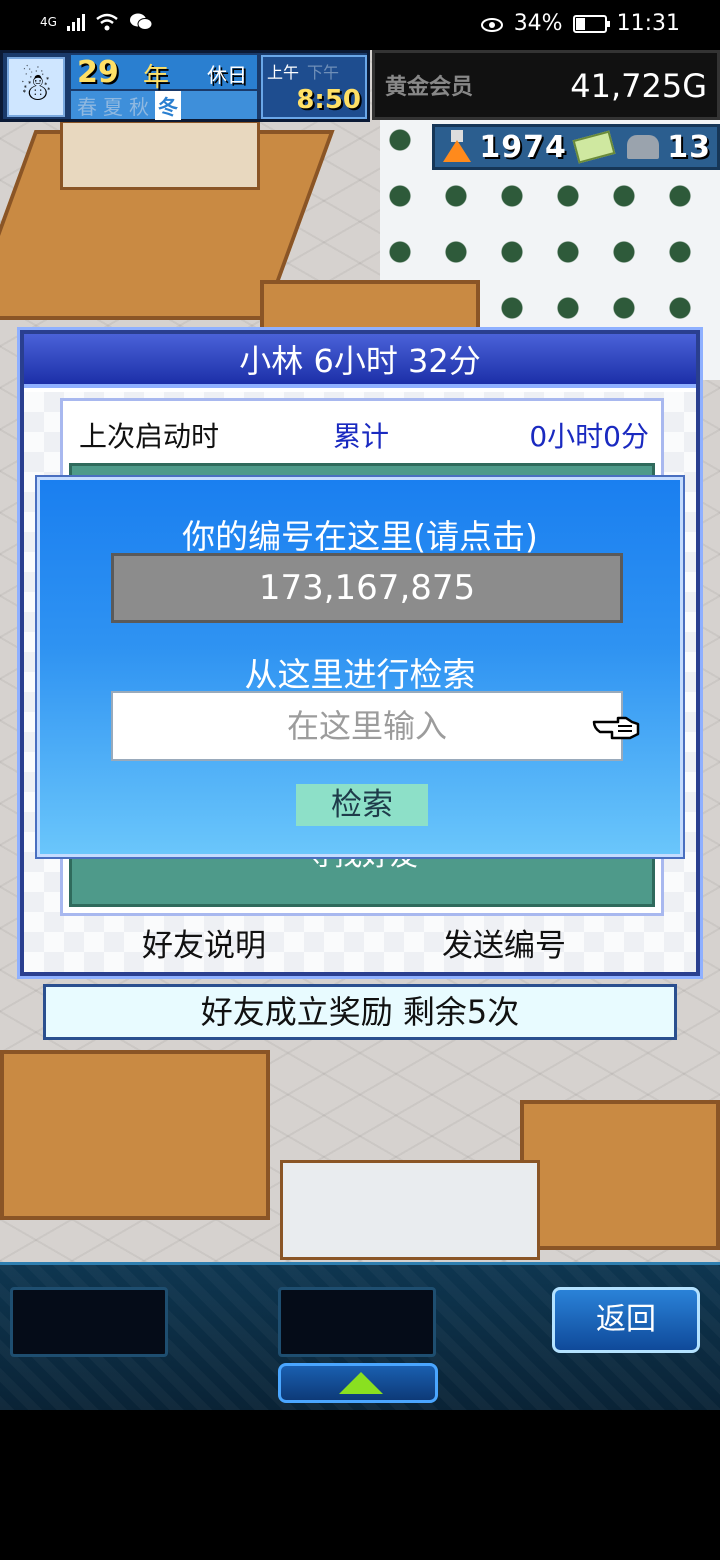 Image resolution: width=720 pixels, height=1560 pixels. Describe the element at coordinates (139, 106) in the screenshot. I see `season-autumn: 秋` at that location.